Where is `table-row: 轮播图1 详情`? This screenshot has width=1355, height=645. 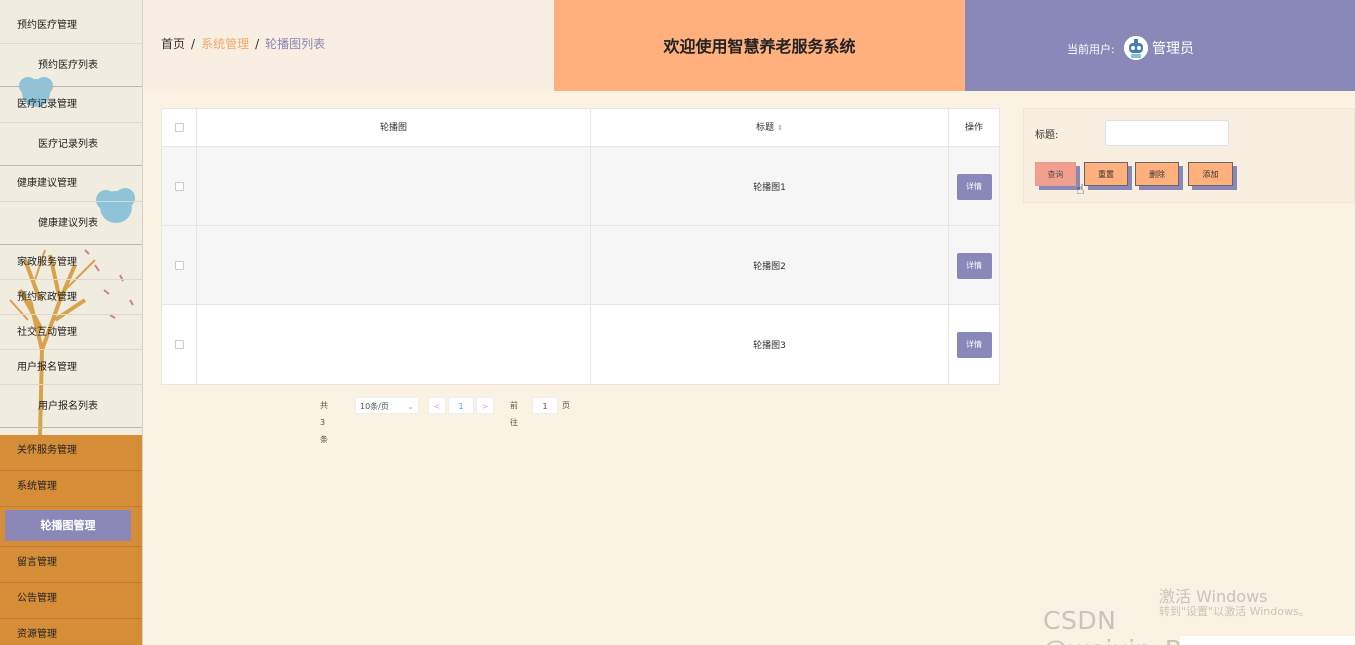 table-row: 轮播图1 详情 is located at coordinates (580, 186).